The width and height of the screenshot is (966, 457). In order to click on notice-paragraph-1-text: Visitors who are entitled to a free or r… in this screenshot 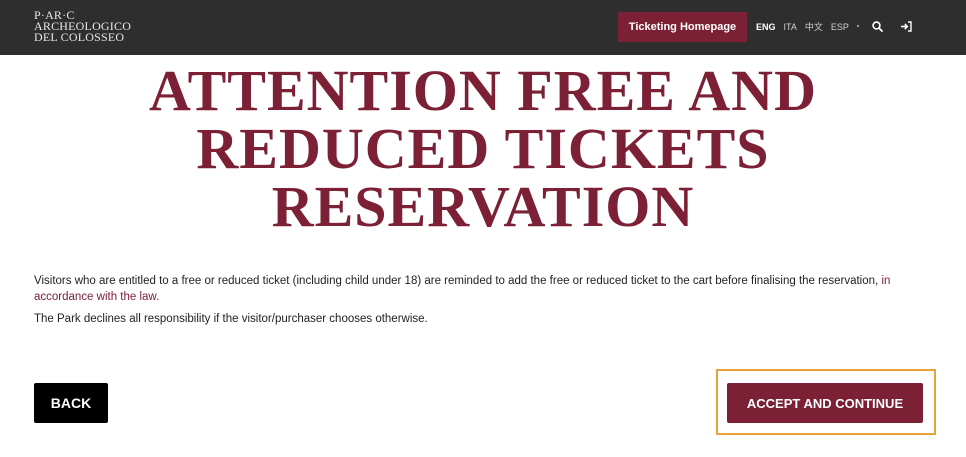, I will do `click(458, 281)`.